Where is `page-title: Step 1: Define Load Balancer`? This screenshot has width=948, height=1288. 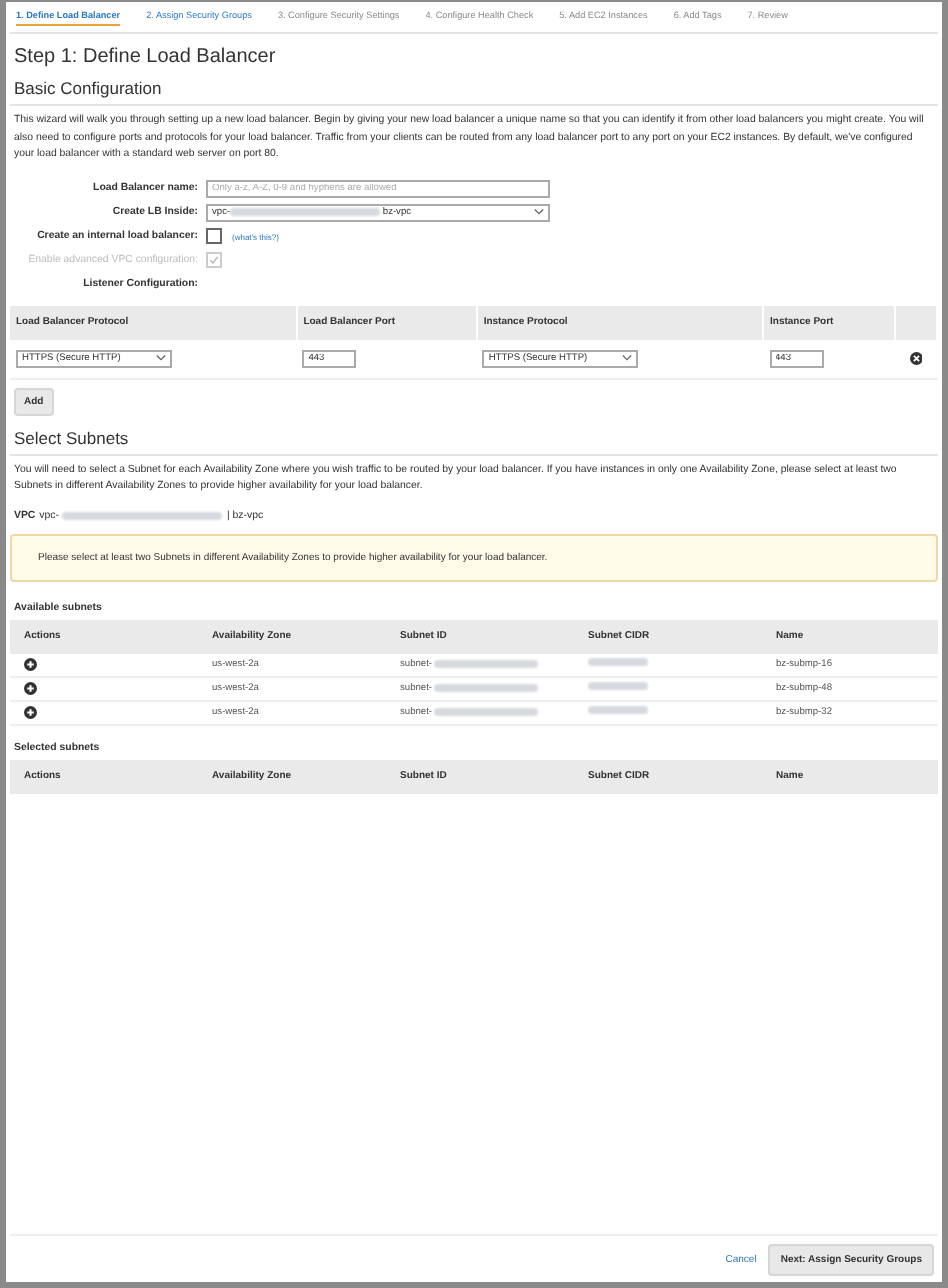
page-title: Step 1: Define Load Balancer is located at coordinates (146, 57).